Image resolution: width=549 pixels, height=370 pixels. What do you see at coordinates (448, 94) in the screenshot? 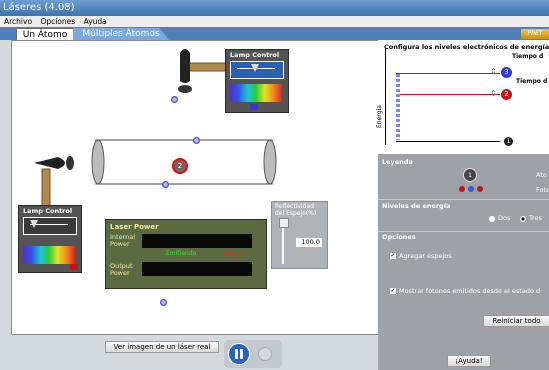
I see `energy-level-2-line` at bounding box center [448, 94].